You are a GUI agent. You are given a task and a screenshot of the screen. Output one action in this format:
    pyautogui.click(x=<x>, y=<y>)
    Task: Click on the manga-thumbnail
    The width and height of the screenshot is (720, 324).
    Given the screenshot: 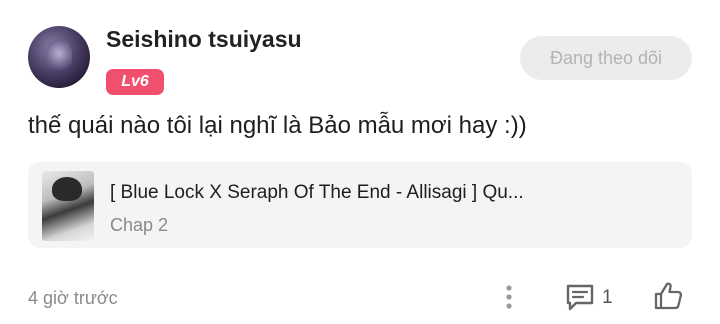 What is the action you would take?
    pyautogui.click(x=68, y=206)
    